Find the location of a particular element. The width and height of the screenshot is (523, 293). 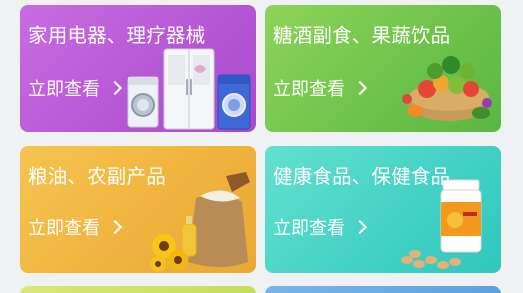

category-card-partial-left is located at coordinates (138, 289).